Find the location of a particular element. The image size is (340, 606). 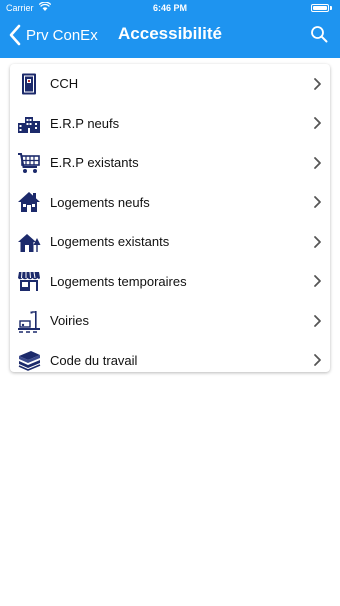

back-button-label: Prv ConEx is located at coordinates (62, 35).